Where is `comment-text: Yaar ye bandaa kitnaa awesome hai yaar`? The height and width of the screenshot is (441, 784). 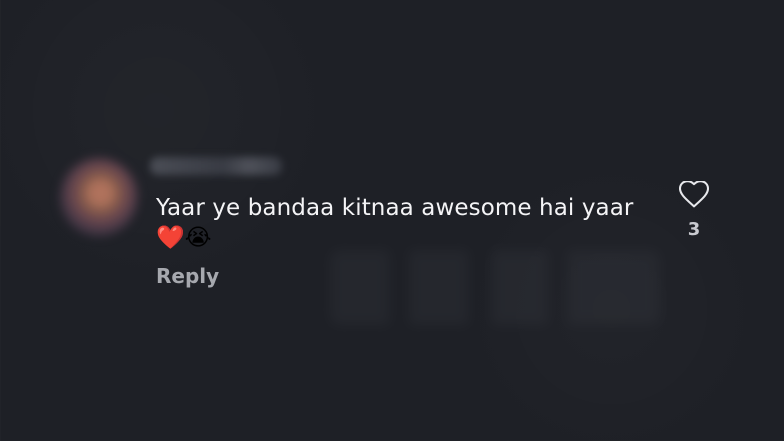 comment-text: Yaar ye bandaa kitnaa awesome hai yaar is located at coordinates (395, 208).